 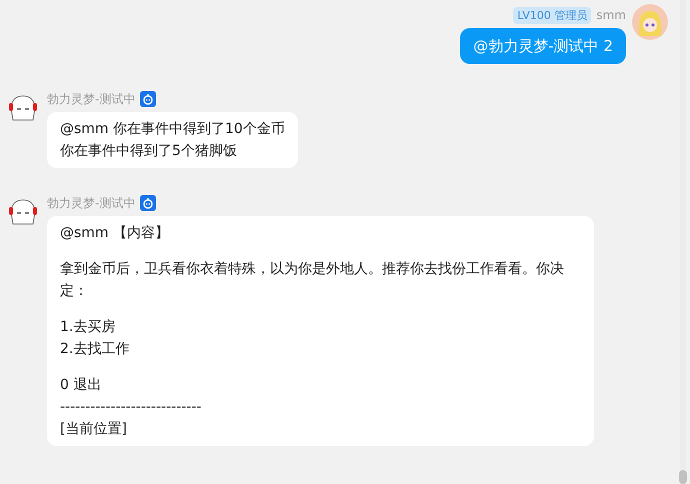 What do you see at coordinates (94, 429) in the screenshot?
I see `message-text: [当前位置]` at bounding box center [94, 429].